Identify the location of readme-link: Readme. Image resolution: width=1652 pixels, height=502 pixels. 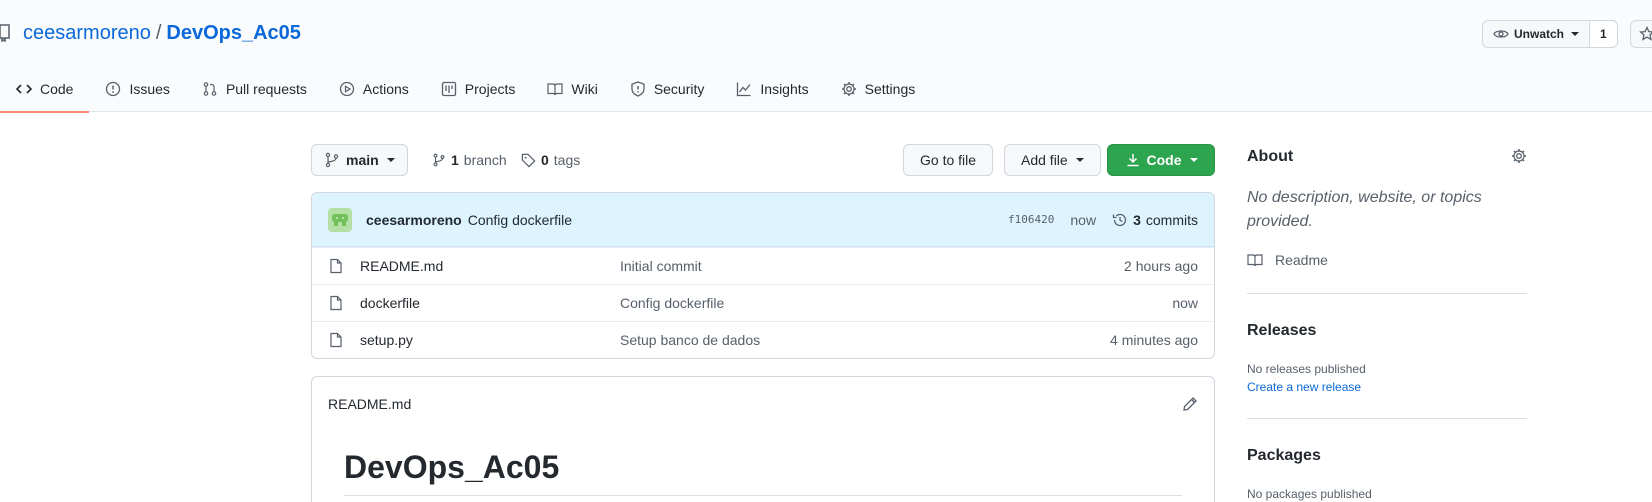
(1287, 260).